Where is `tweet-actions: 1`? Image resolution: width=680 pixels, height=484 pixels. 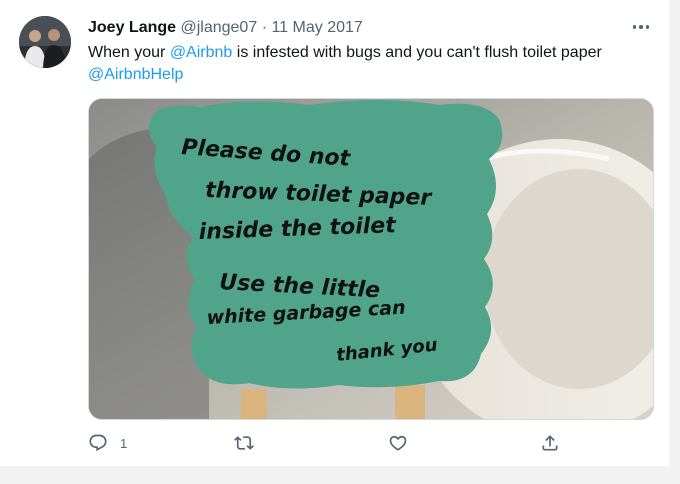 tweet-actions: 1 is located at coordinates (334, 443).